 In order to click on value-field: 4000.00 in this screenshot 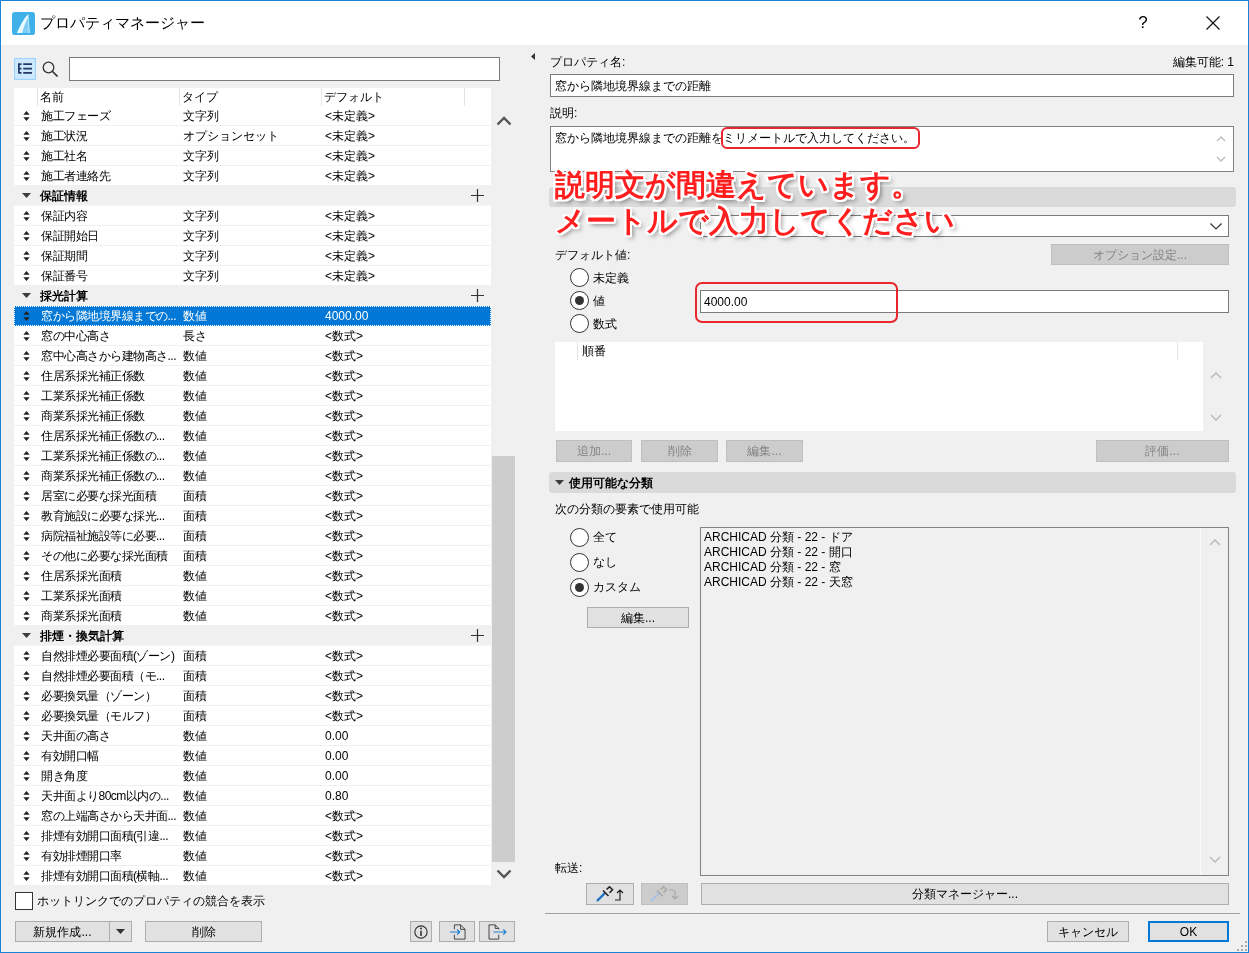, I will do `click(964, 301)`.